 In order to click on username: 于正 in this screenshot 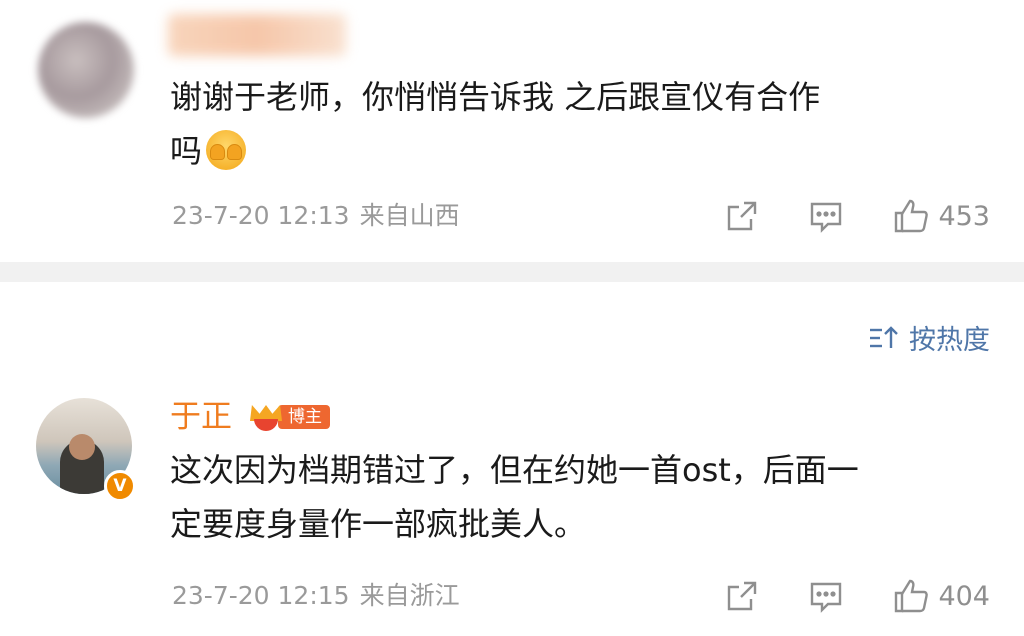, I will do `click(201, 417)`.